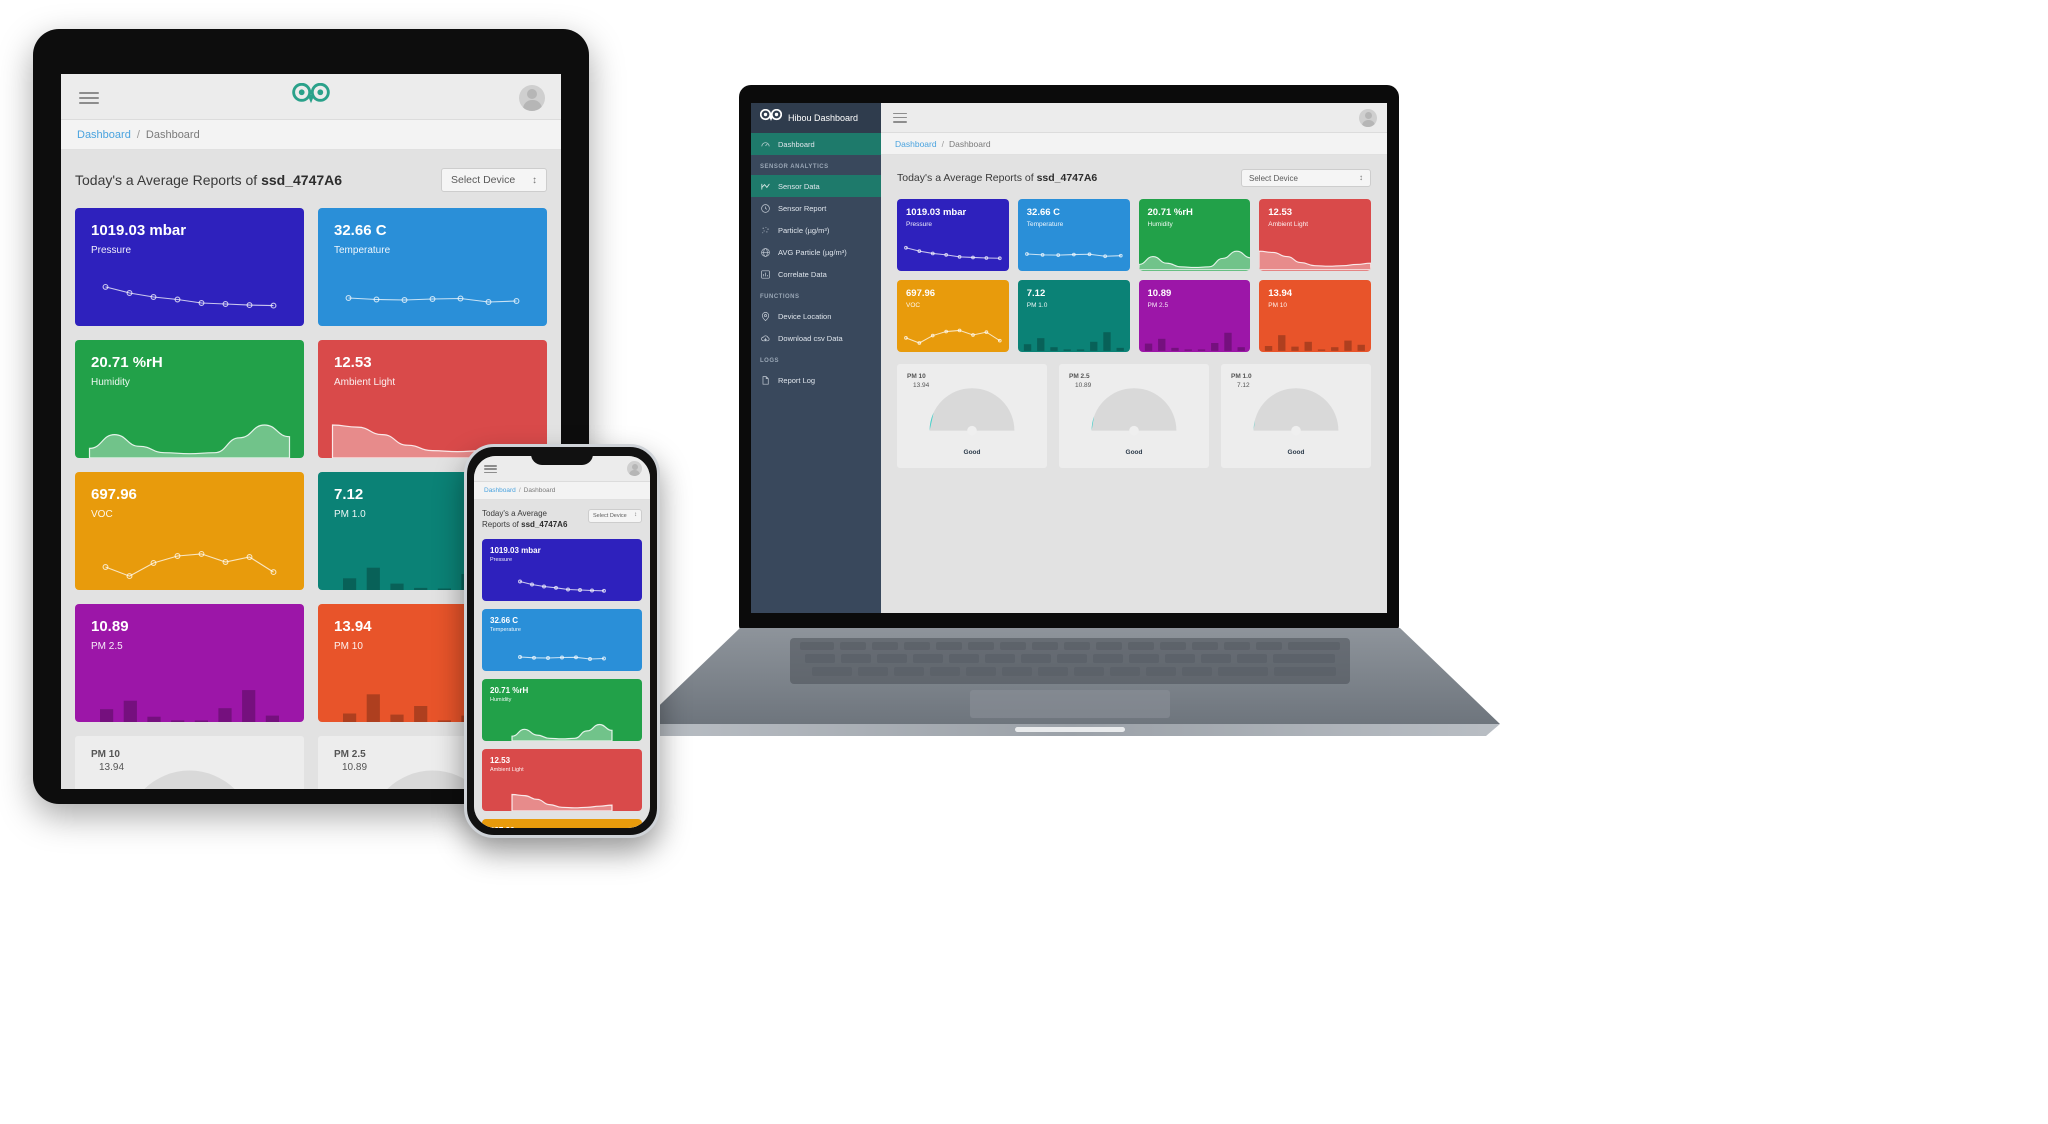  I want to click on sidebar-item-report-log: Report Log, so click(816, 380).